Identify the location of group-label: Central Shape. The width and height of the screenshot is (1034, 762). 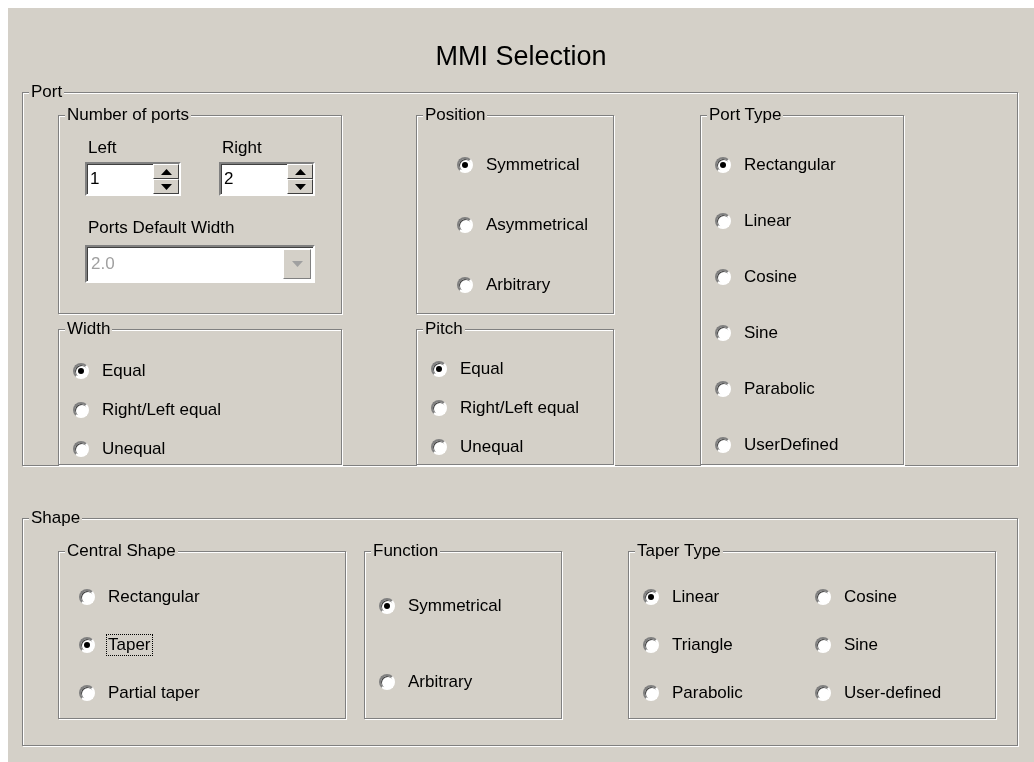
(121, 551).